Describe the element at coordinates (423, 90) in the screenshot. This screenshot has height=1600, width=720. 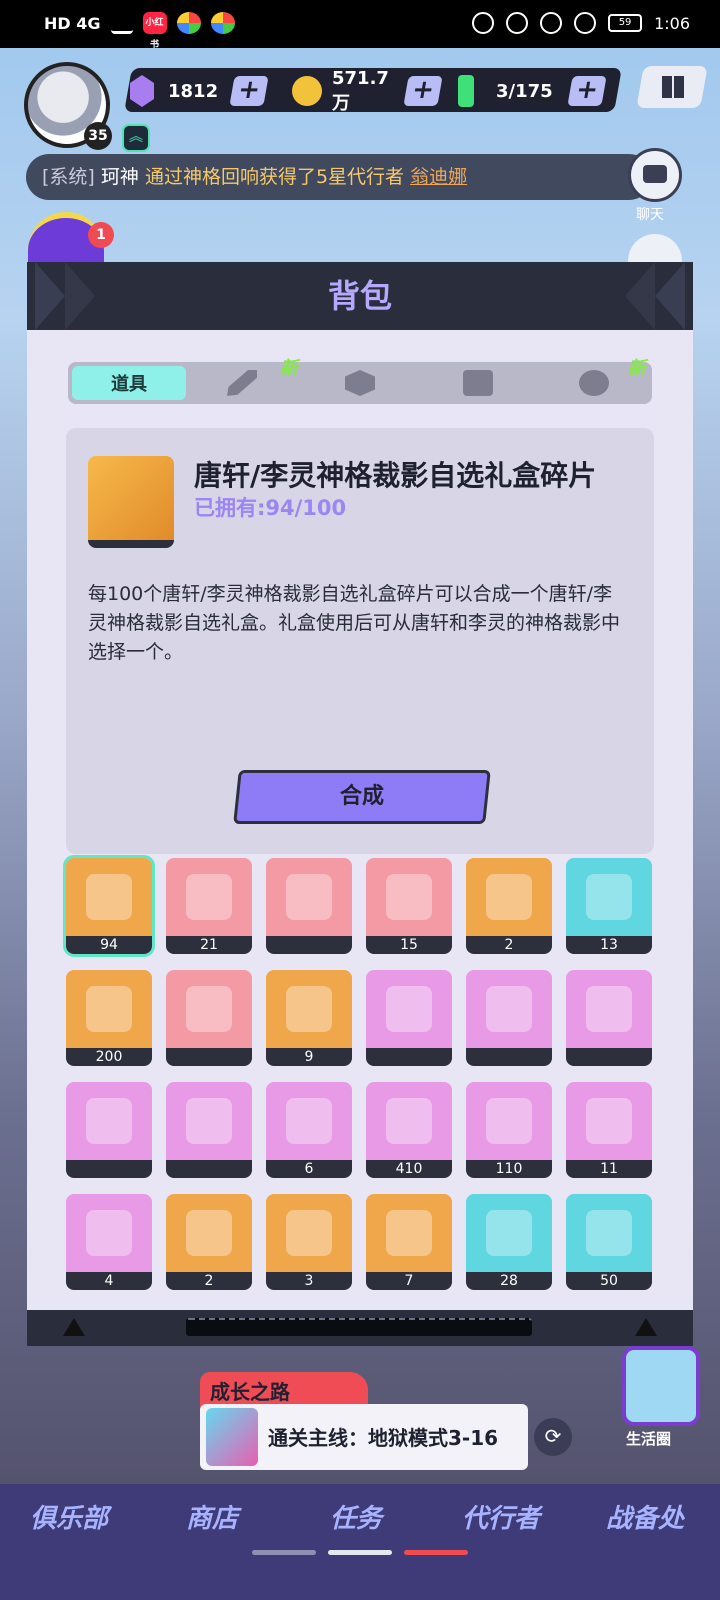
I see `add-coin-button: +` at that location.